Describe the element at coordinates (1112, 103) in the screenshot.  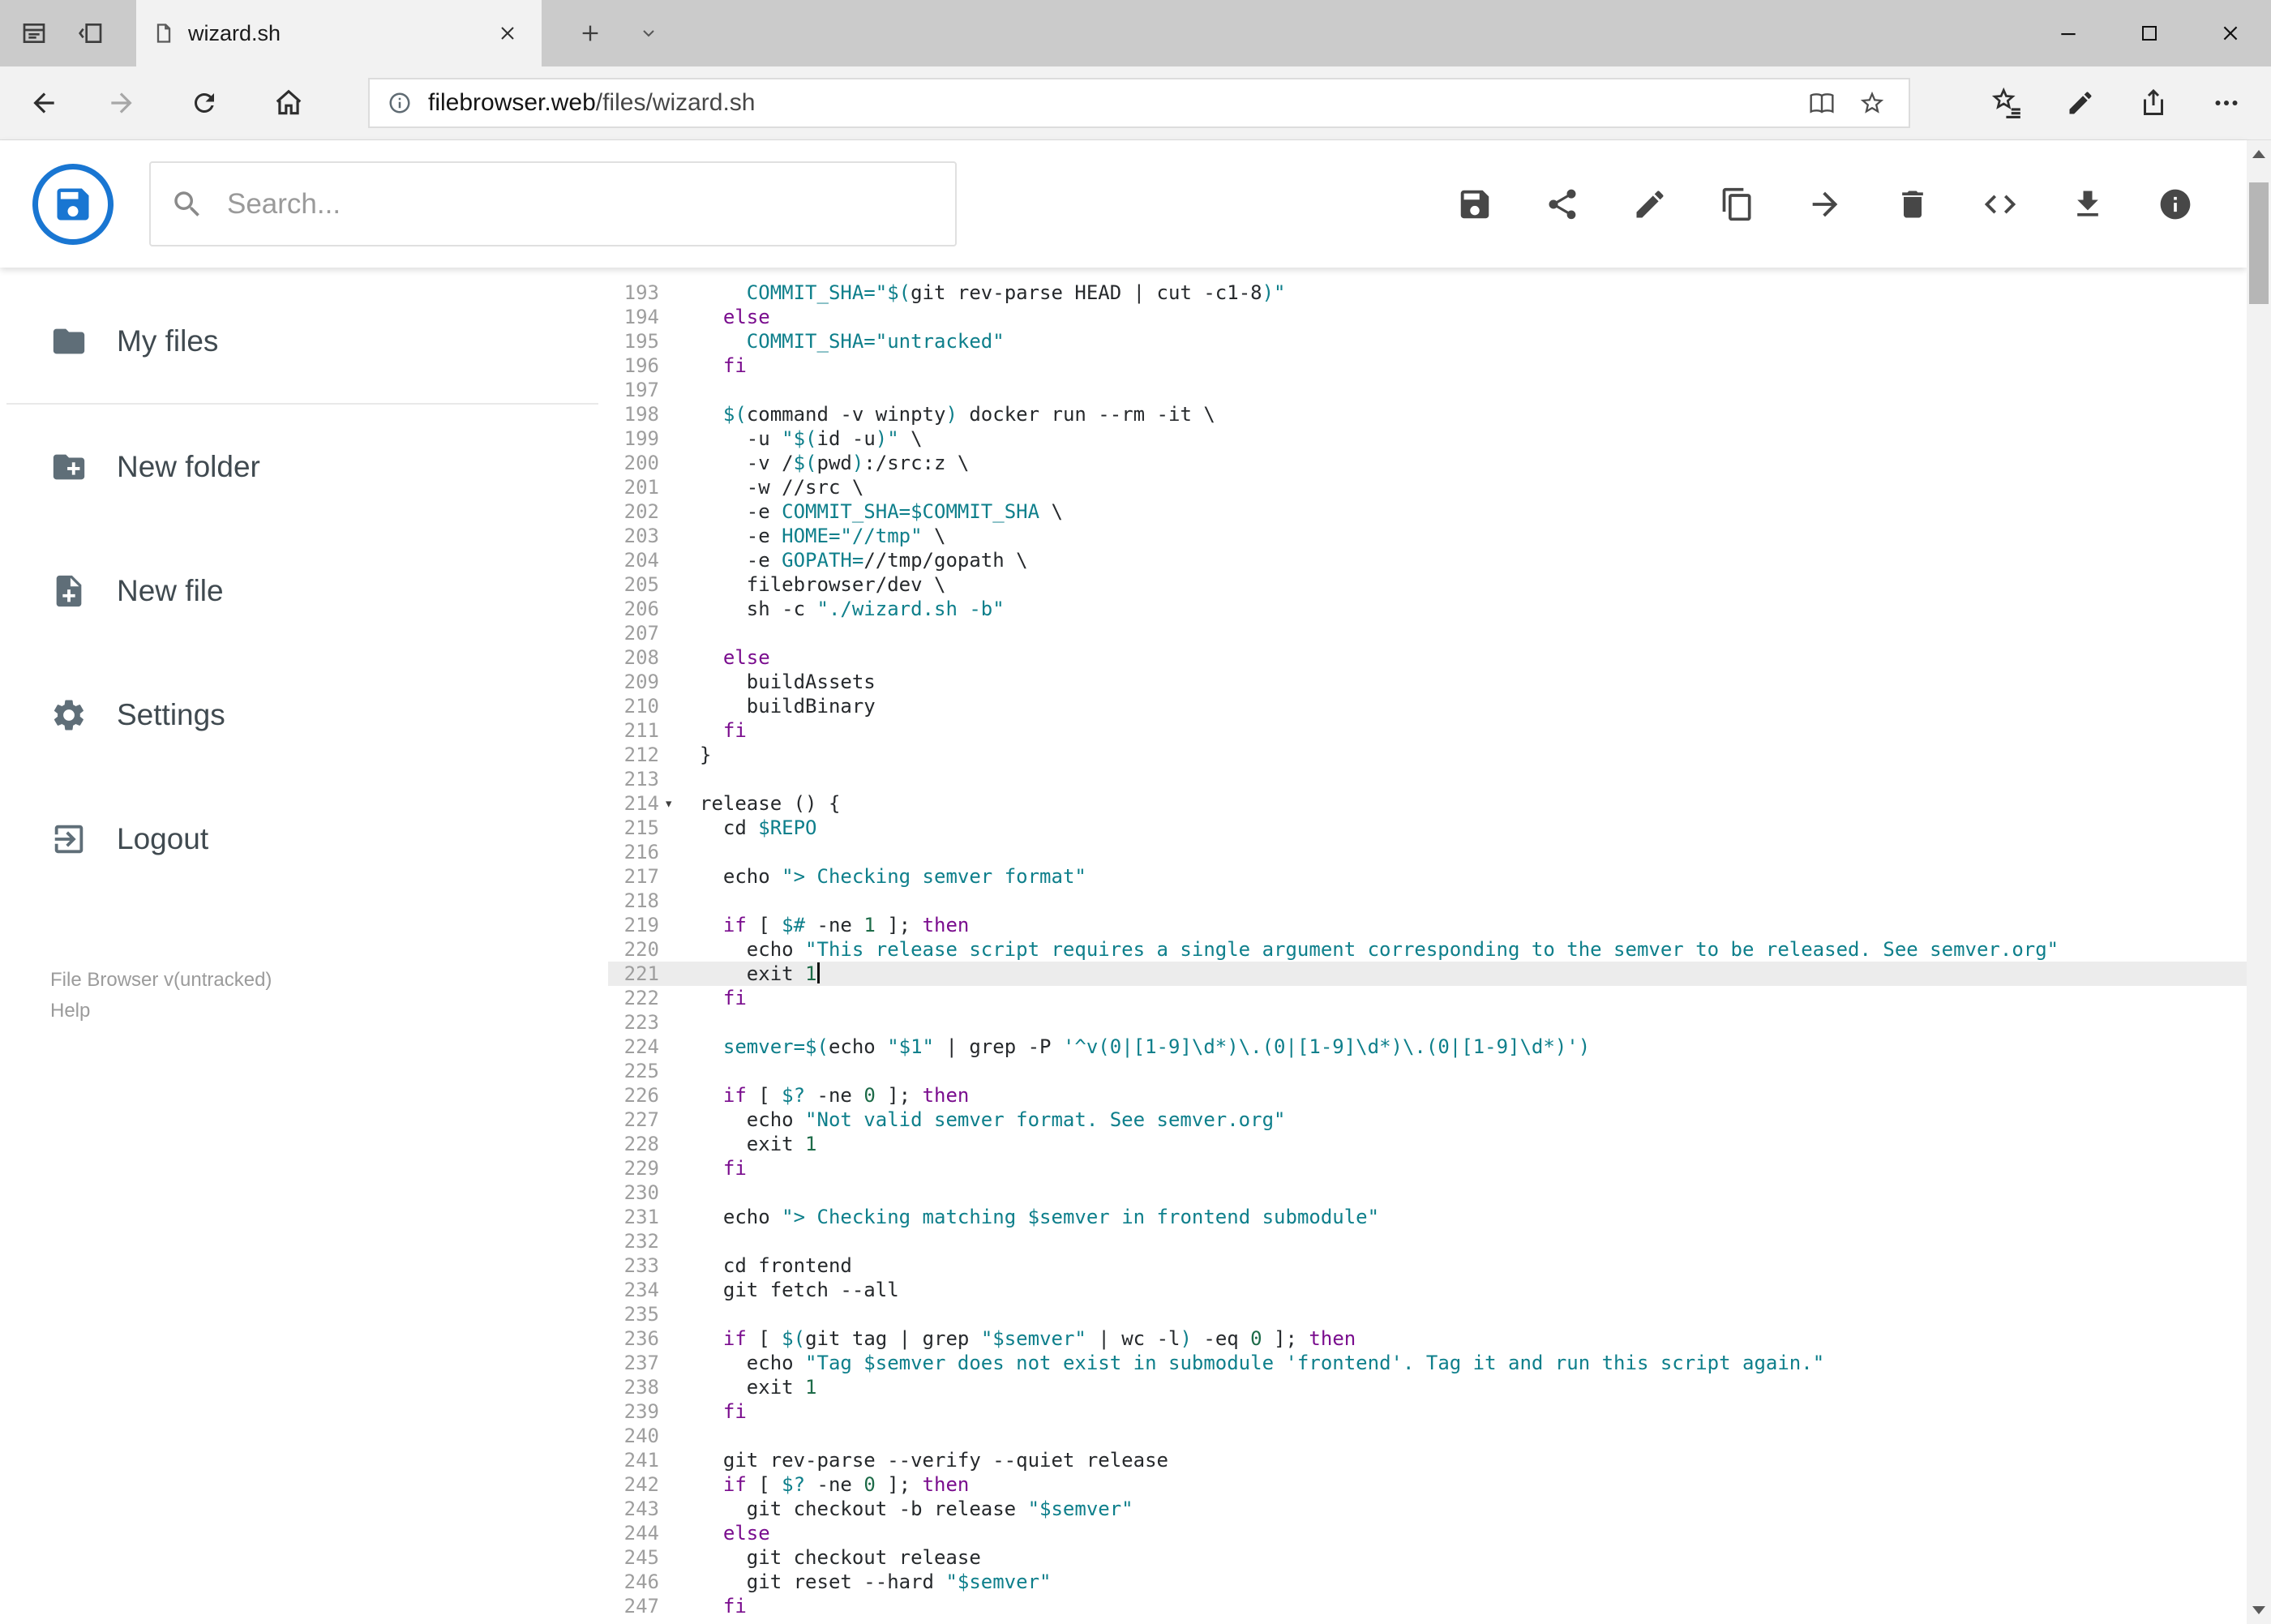
I see `url-text: filebrowser.web/files/wizard.sh` at that location.